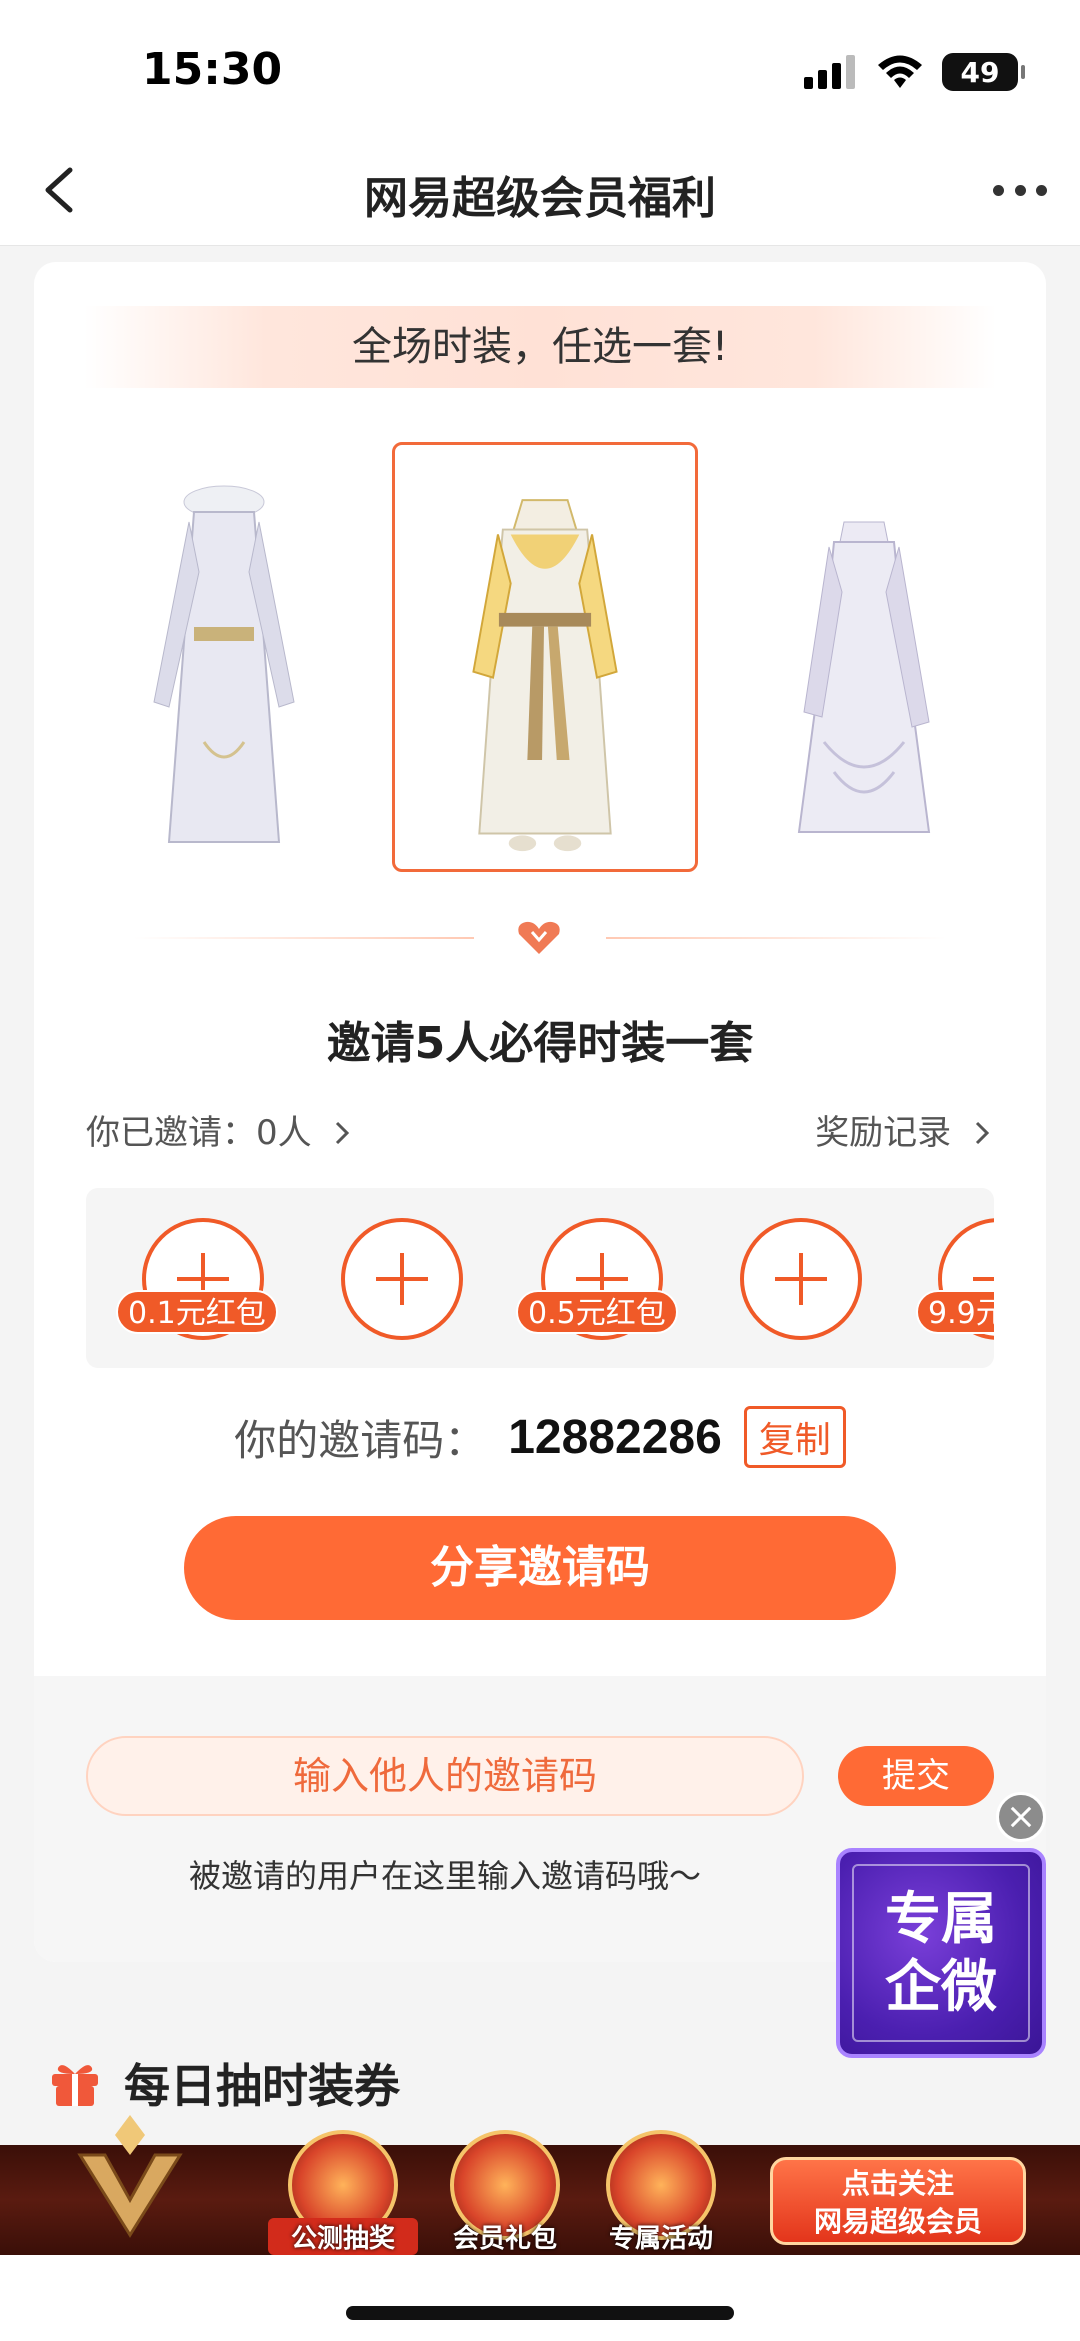 This screenshot has width=1080, height=2341. I want to click on outfit-gold-robe-icon, so click(545, 675).